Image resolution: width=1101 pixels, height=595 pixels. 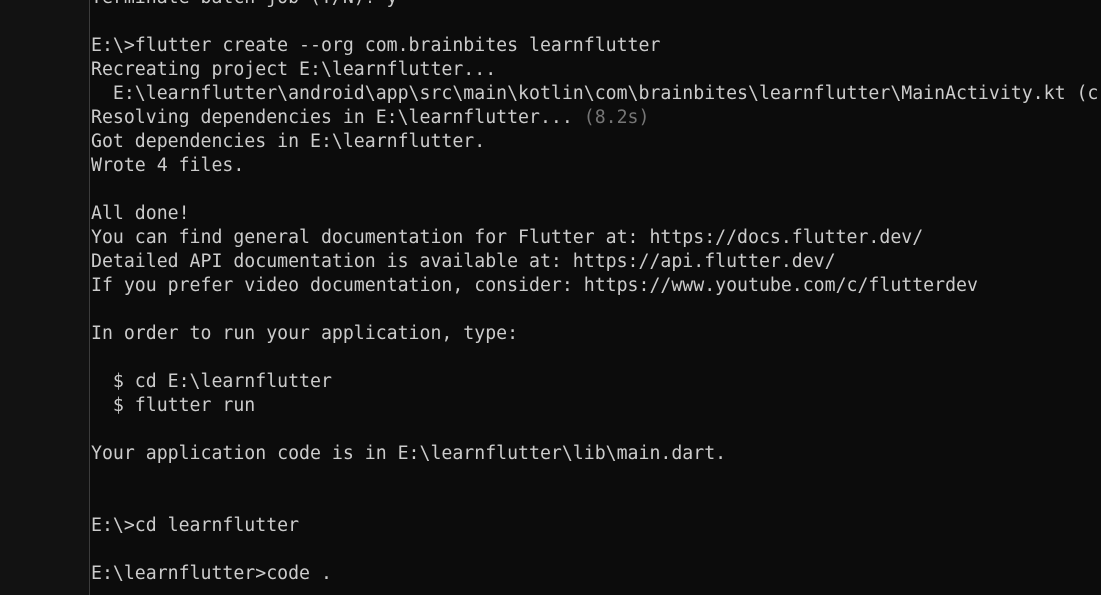 What do you see at coordinates (305, 333) in the screenshot?
I see `line-text: In order to run your application, type:` at bounding box center [305, 333].